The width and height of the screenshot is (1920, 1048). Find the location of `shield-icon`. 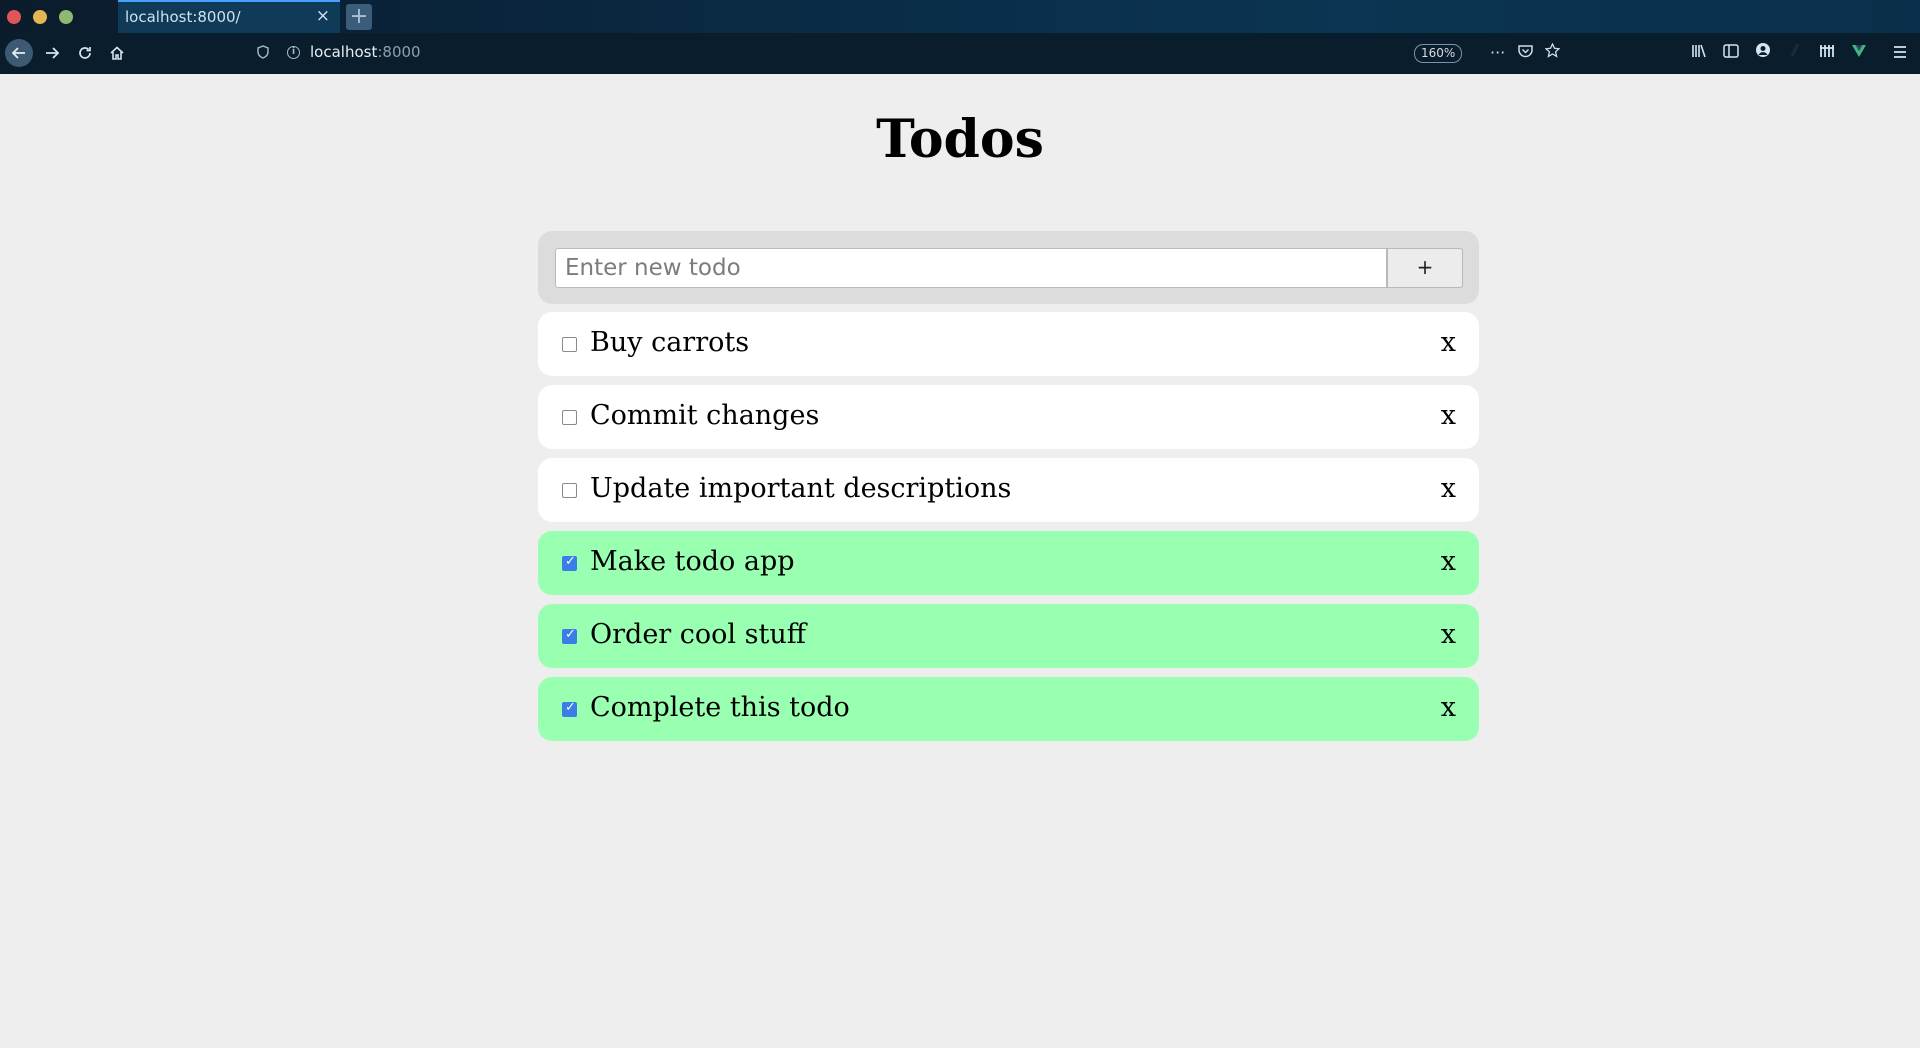

shield-icon is located at coordinates (263, 54).